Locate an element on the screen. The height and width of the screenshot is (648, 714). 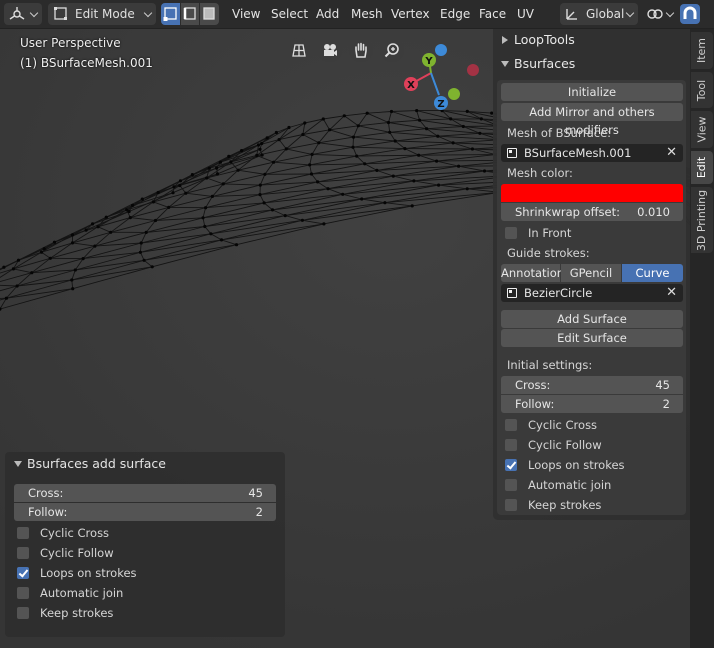
transform-orientation-dropdown: Global is located at coordinates (599, 14).